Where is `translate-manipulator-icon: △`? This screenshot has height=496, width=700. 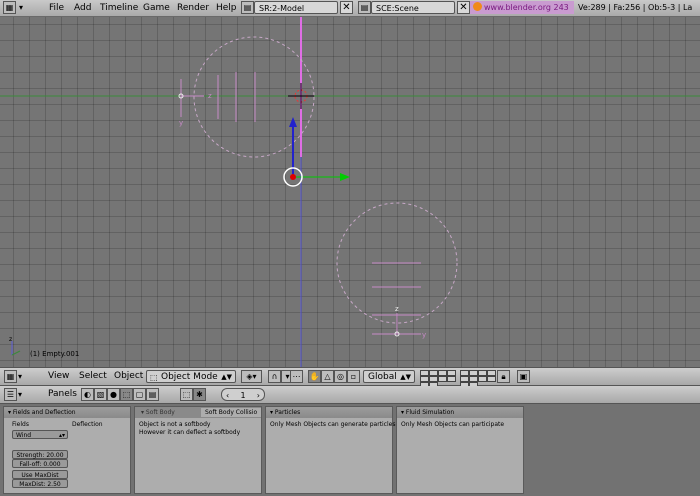 translate-manipulator-icon: △ is located at coordinates (327, 376).